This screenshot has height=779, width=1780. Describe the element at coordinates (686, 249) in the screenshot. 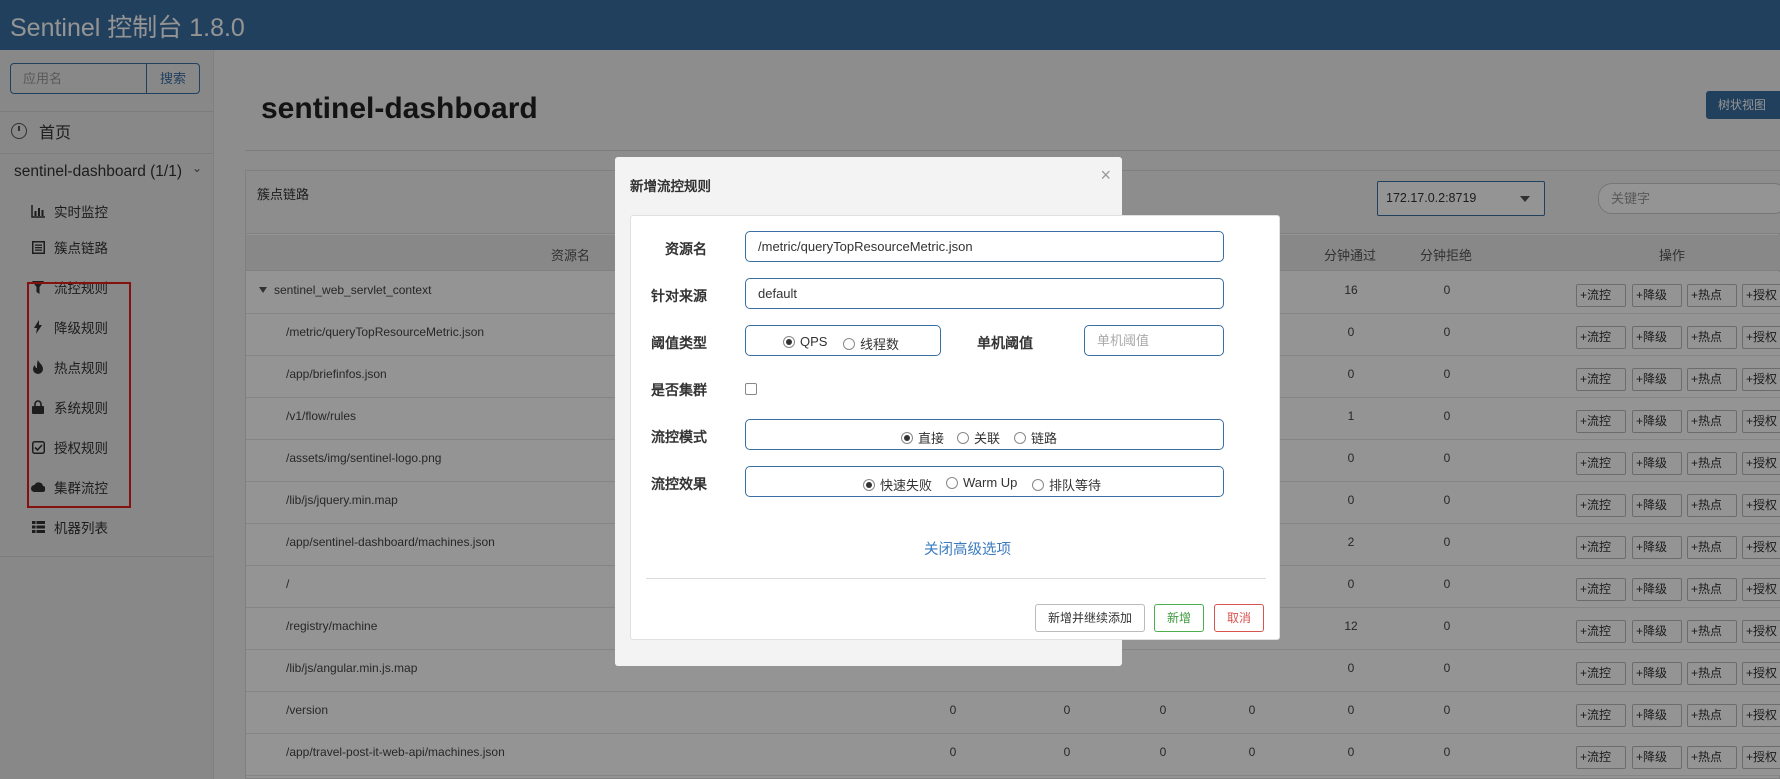

I see `resource-label: 资源名` at that location.